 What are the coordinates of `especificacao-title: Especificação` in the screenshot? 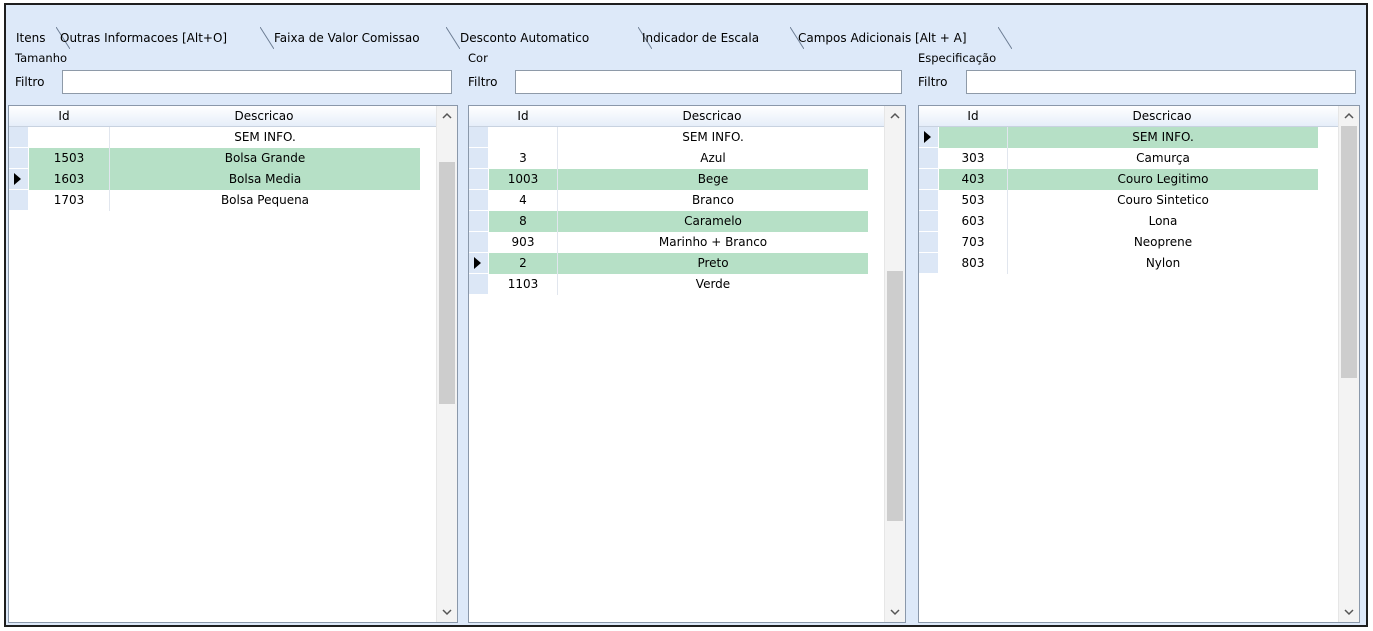 It's located at (957, 58).